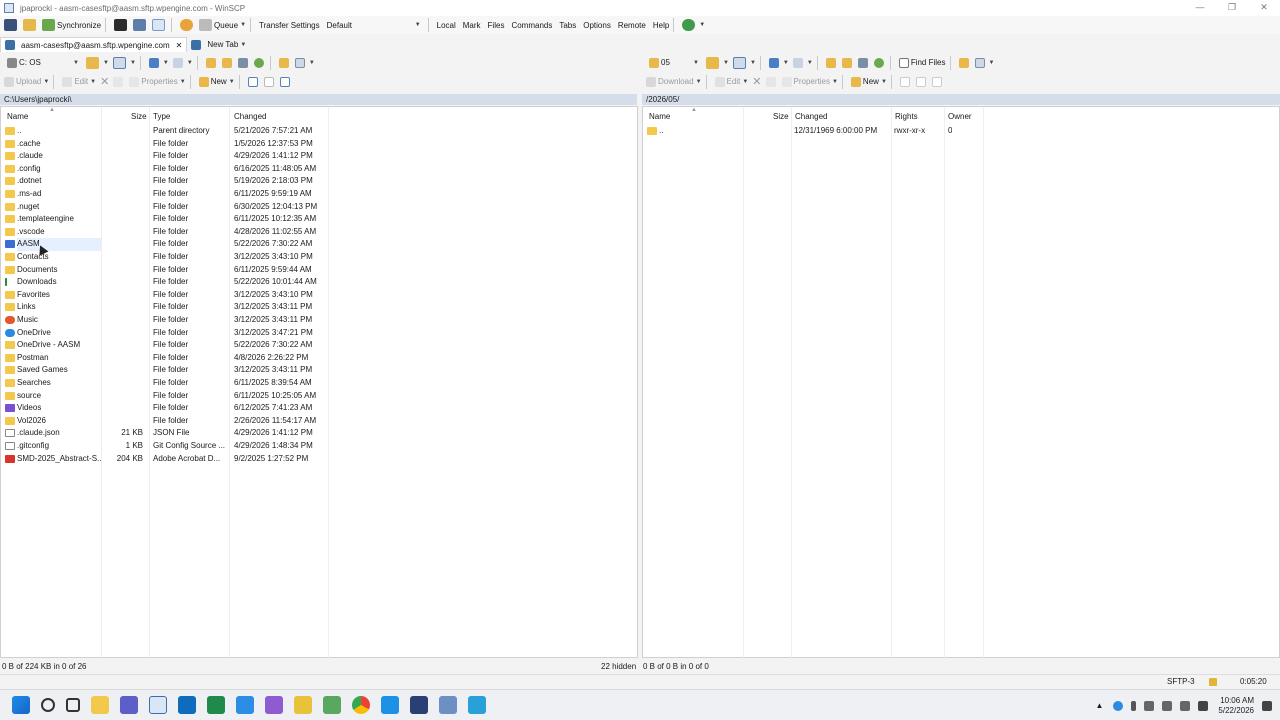  What do you see at coordinates (961, 99) in the screenshot?
I see `right-path-bar: /2026/05/` at bounding box center [961, 99].